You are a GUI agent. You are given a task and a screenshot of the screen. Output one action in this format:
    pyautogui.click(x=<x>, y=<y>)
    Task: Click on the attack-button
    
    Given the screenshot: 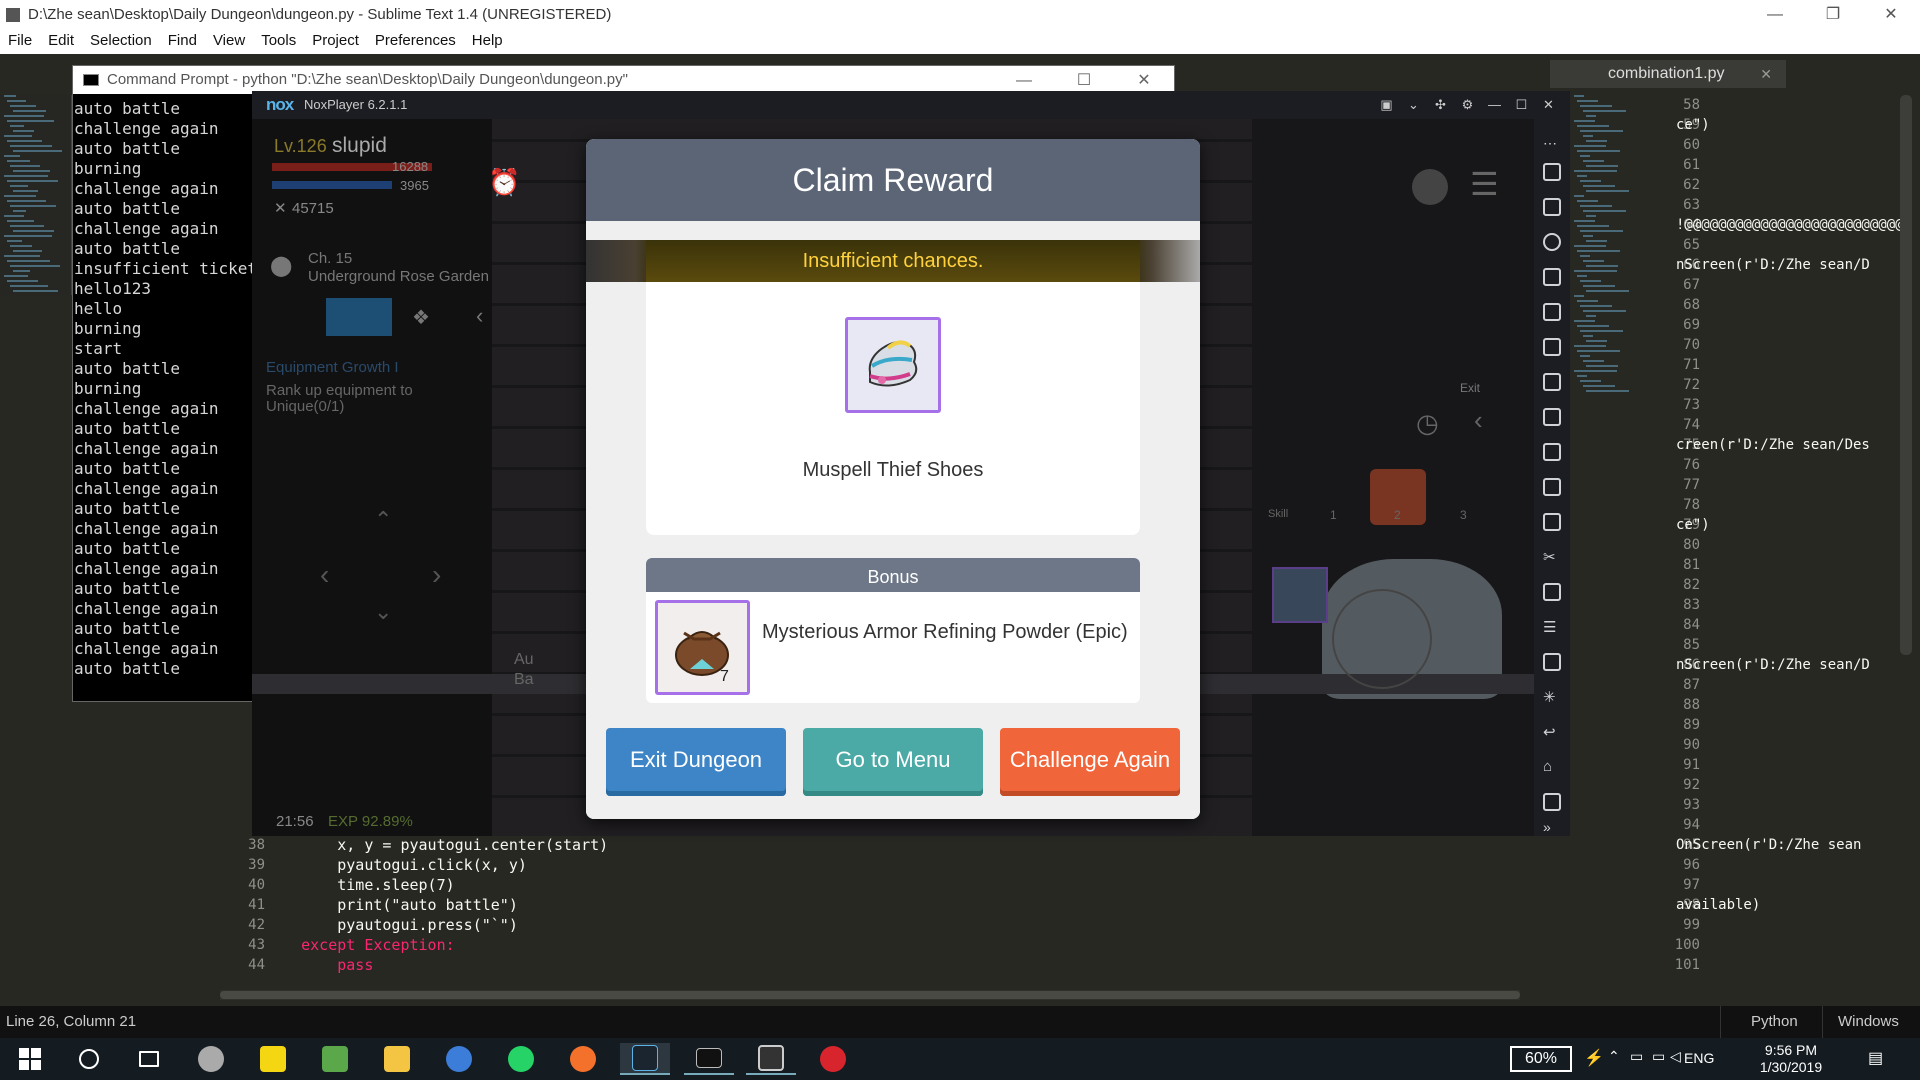 What is the action you would take?
    pyautogui.click(x=1382, y=639)
    